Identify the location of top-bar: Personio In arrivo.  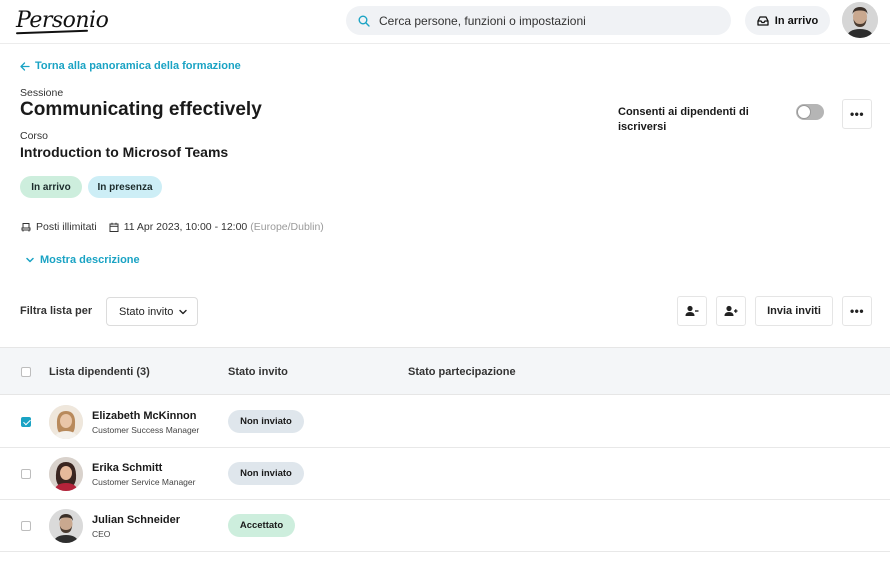
(445, 22).